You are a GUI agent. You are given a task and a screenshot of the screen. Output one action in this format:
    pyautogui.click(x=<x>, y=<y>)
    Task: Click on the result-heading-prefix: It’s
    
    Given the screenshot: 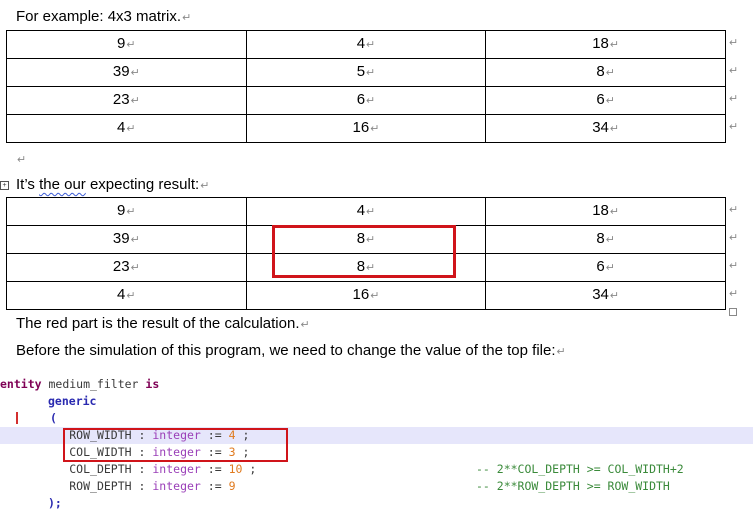 What is the action you would take?
    pyautogui.click(x=28, y=184)
    